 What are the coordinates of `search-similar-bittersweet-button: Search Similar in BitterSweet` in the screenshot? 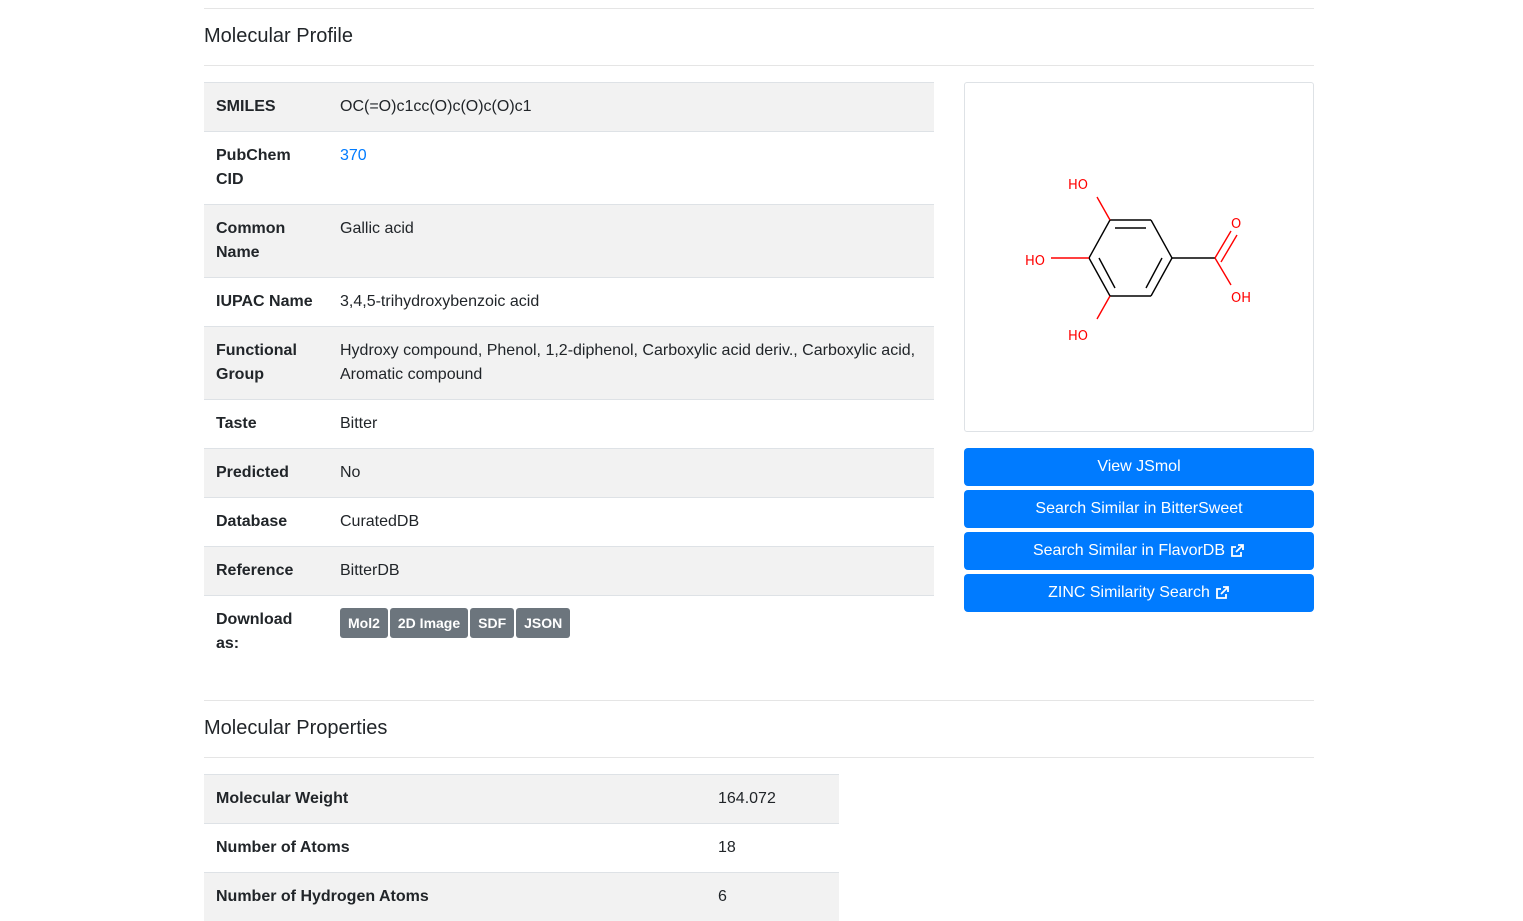 It's located at (1139, 509).